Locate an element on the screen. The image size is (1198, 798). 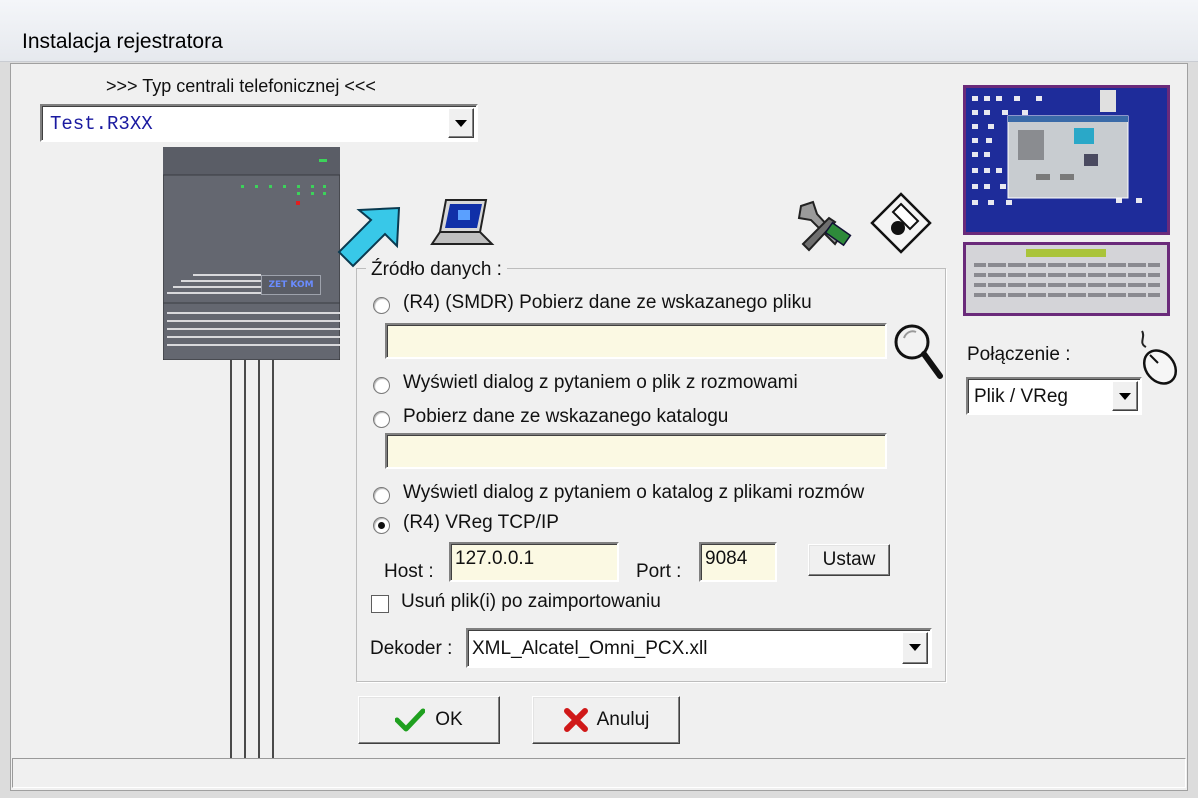
exchange-type-value: Test.R3XX is located at coordinates (101, 124).